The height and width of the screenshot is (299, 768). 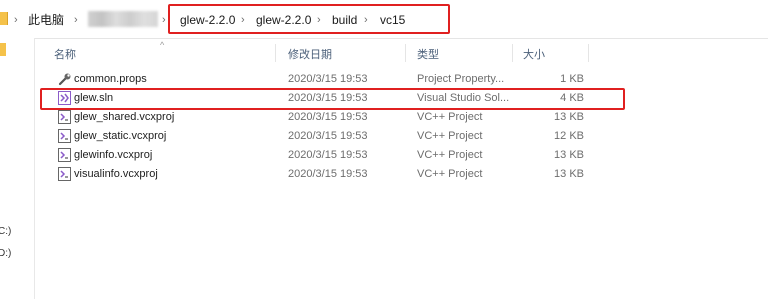 What do you see at coordinates (310, 54) in the screenshot?
I see `column-date: 修改日期` at bounding box center [310, 54].